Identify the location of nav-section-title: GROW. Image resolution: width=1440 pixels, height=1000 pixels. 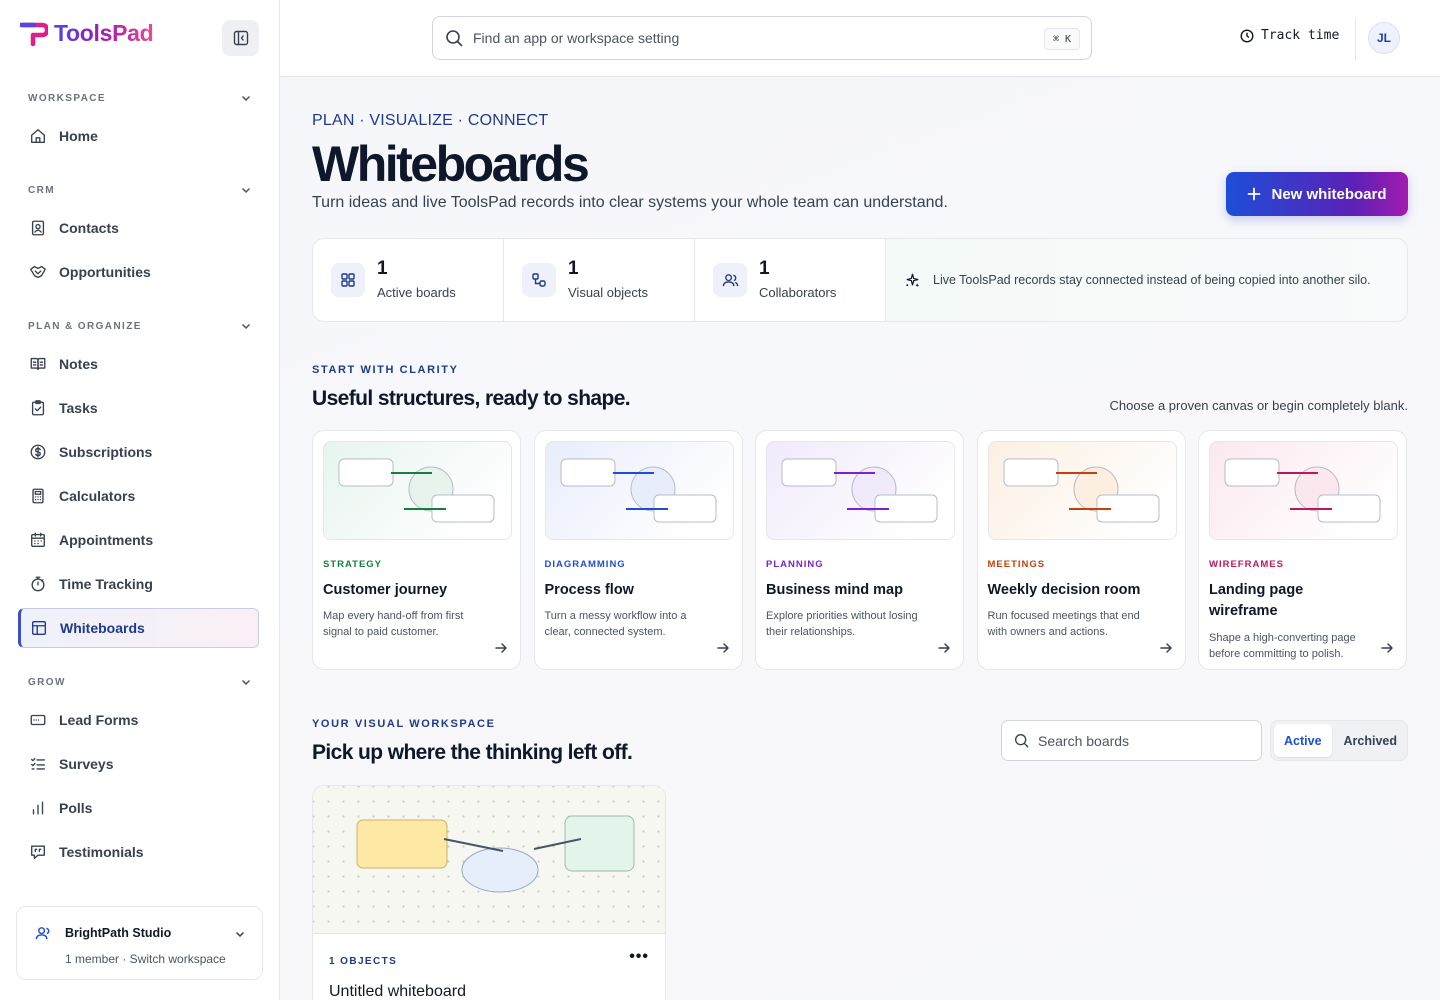
(47, 682).